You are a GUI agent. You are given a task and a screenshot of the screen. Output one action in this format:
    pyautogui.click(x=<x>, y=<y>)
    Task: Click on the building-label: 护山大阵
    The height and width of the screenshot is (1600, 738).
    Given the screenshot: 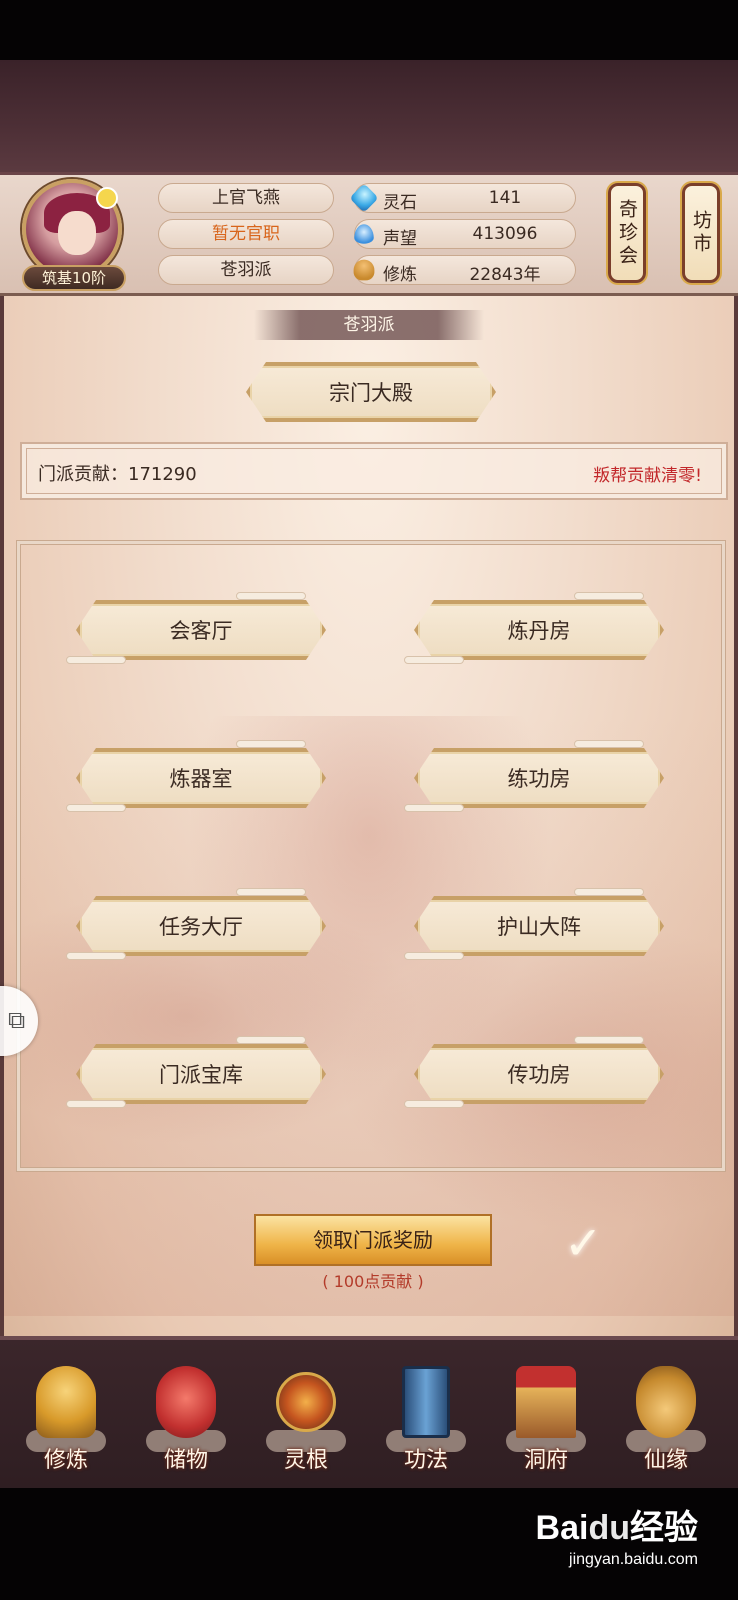 What is the action you would take?
    pyautogui.click(x=539, y=926)
    